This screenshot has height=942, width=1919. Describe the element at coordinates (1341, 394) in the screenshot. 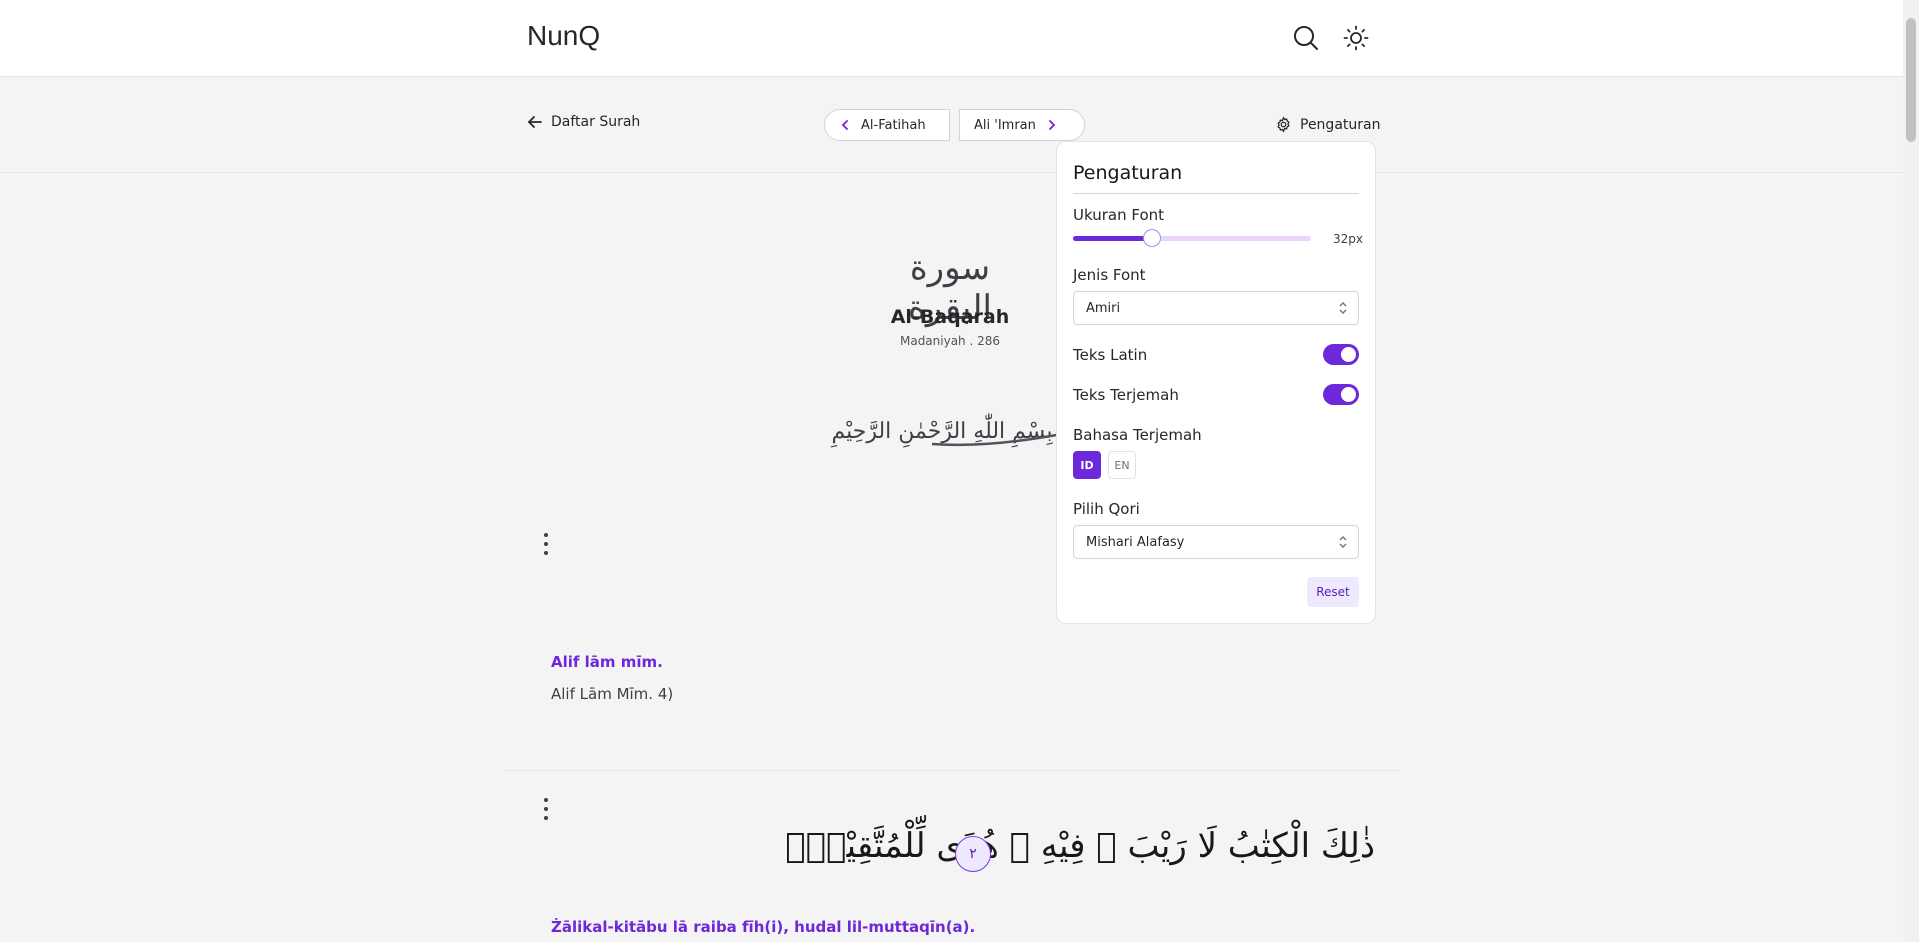

I see `translation-text-toggle` at that location.